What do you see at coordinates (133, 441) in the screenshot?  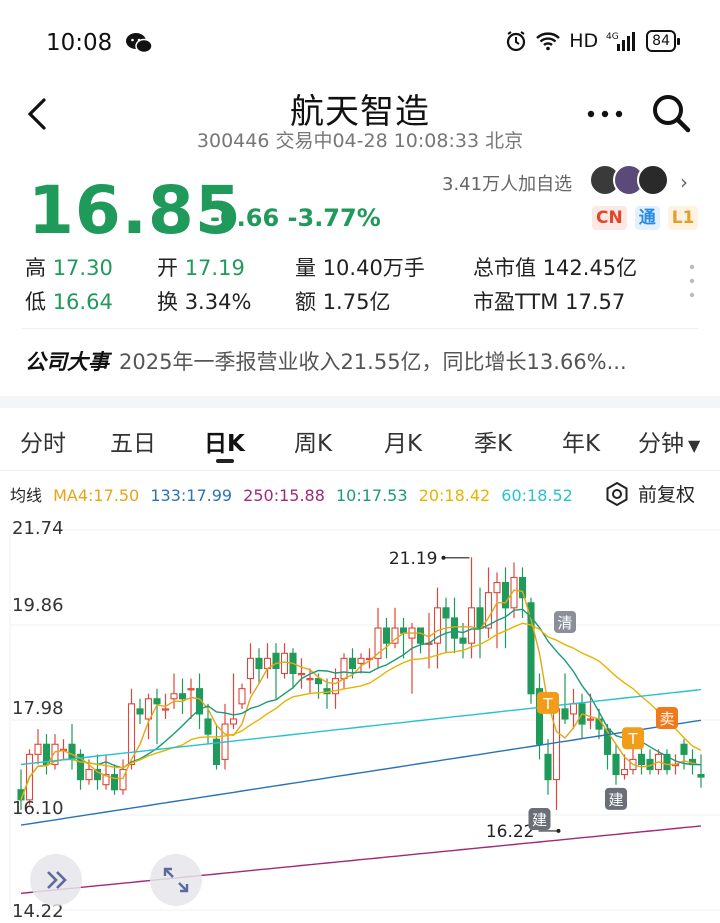 I see `tab-wuri: 五日` at bounding box center [133, 441].